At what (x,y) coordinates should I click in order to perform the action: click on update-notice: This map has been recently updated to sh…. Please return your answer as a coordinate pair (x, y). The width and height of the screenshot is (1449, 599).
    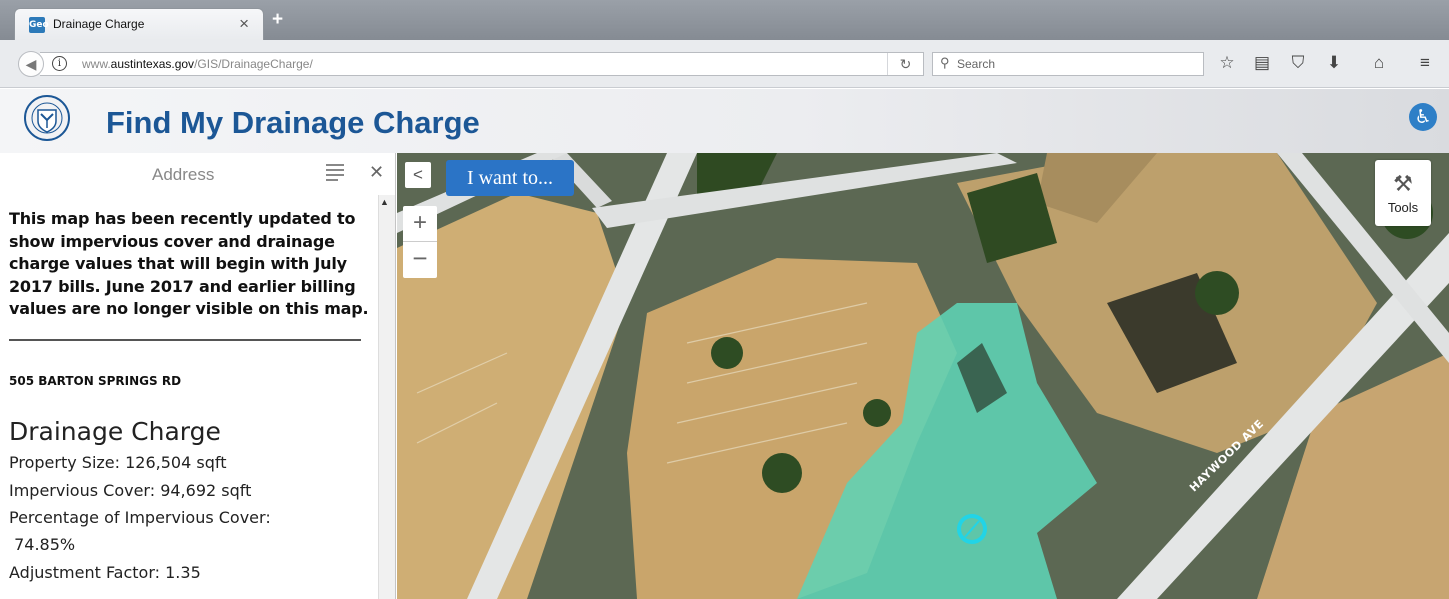
    Looking at the image, I should click on (189, 263).